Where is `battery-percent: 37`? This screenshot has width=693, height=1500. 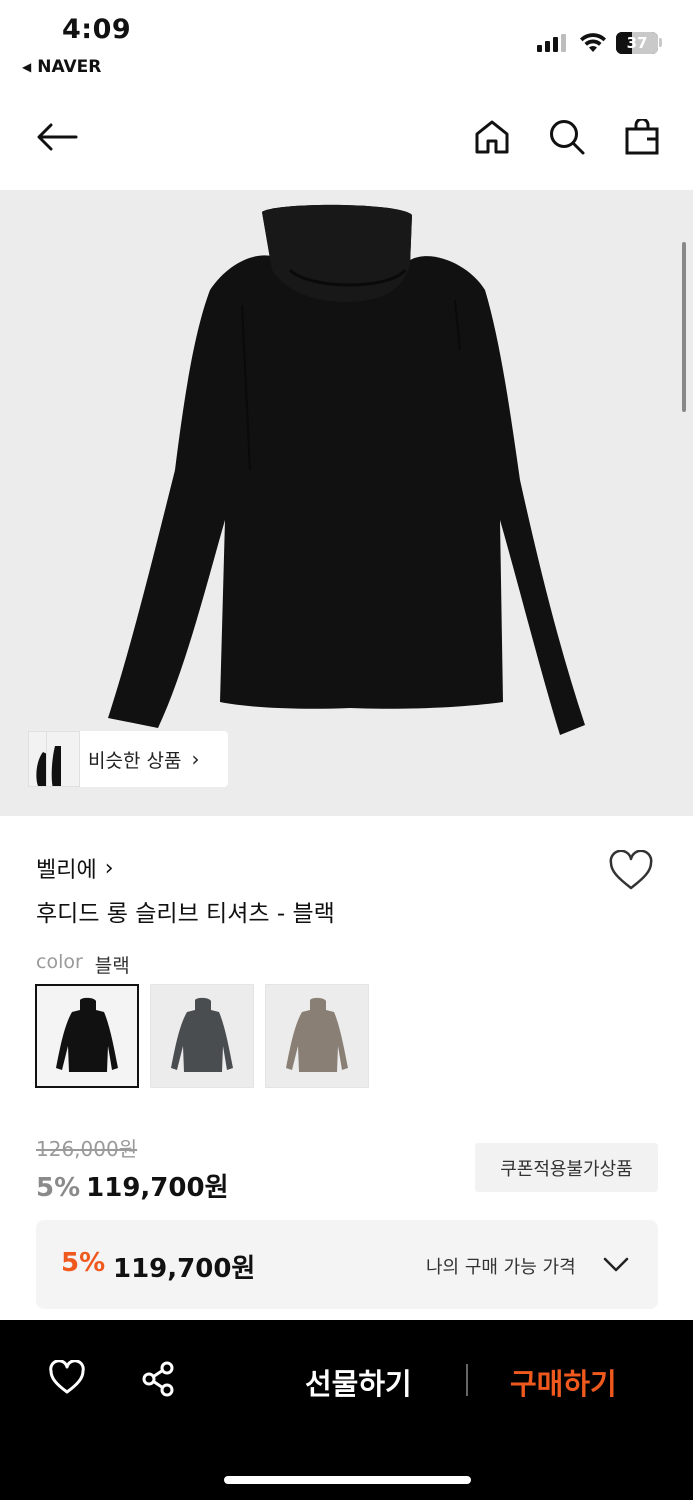 battery-percent: 37 is located at coordinates (637, 43).